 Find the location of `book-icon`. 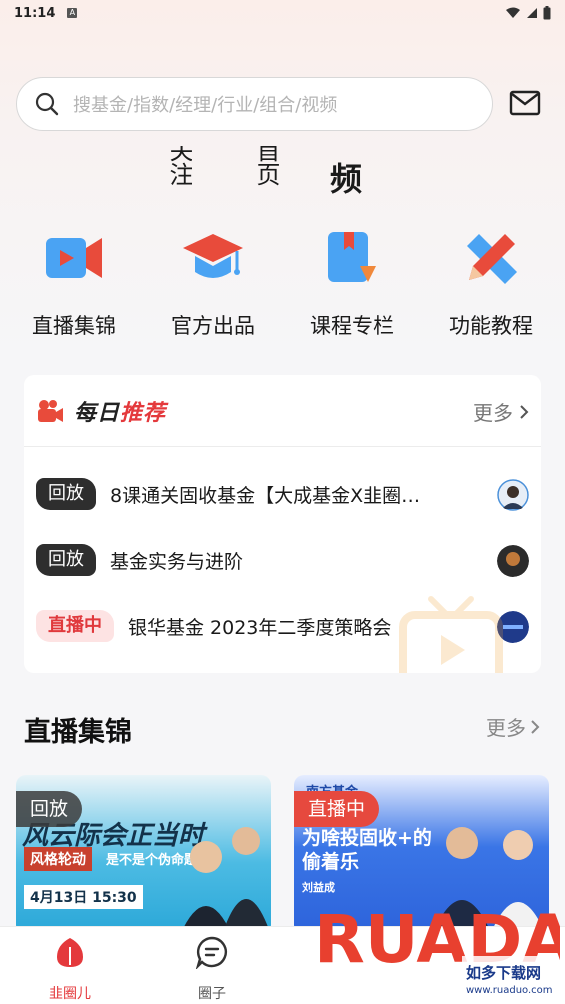

book-icon is located at coordinates (352, 257).